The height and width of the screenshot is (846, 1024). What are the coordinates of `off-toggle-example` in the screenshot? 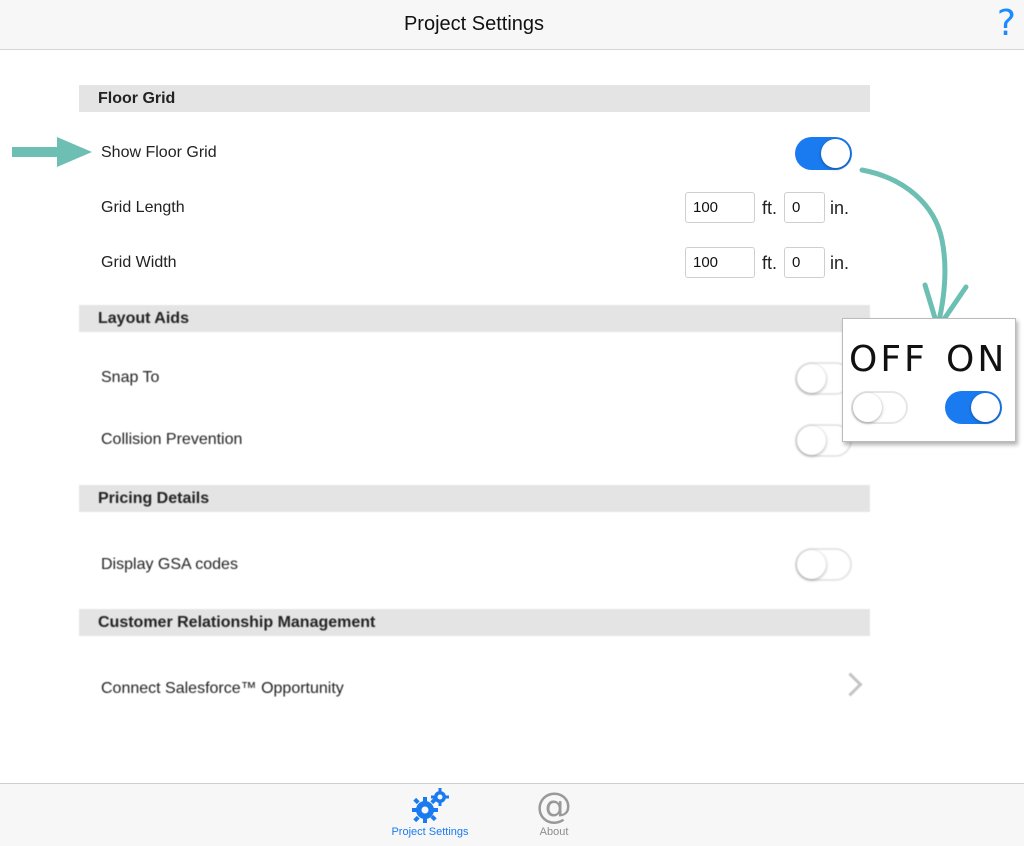 It's located at (879, 407).